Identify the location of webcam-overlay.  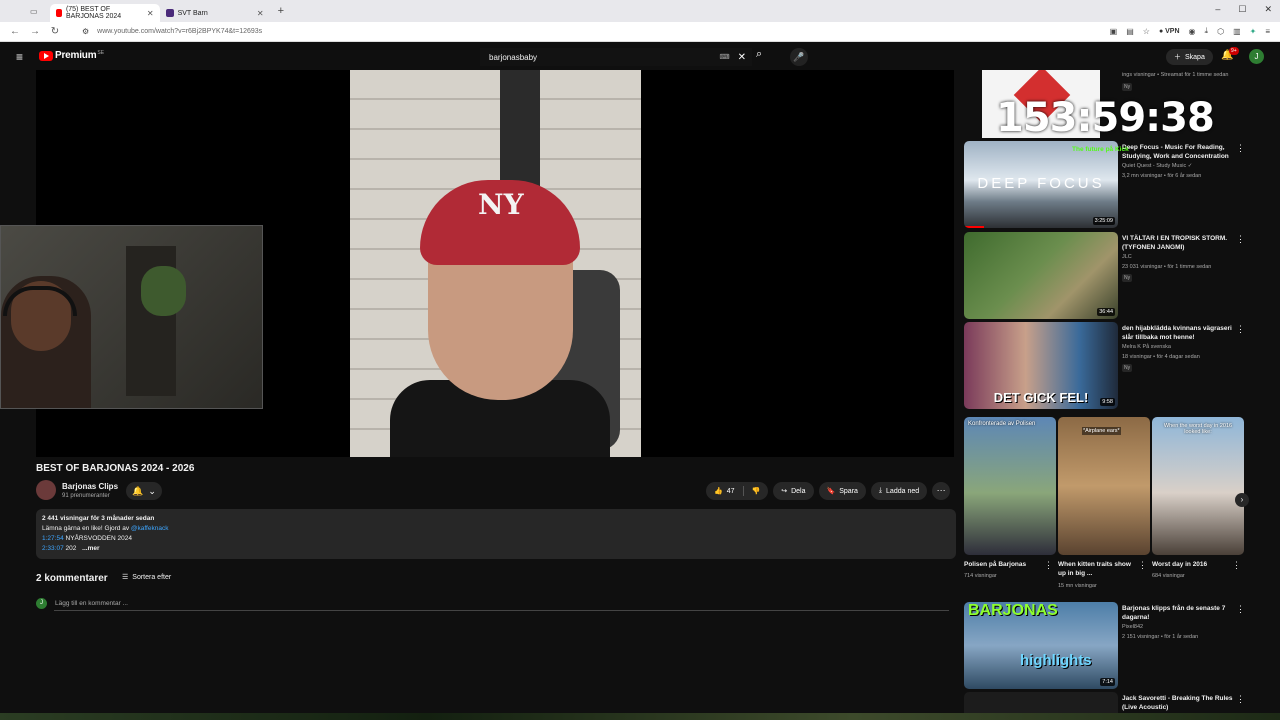
(131, 317).